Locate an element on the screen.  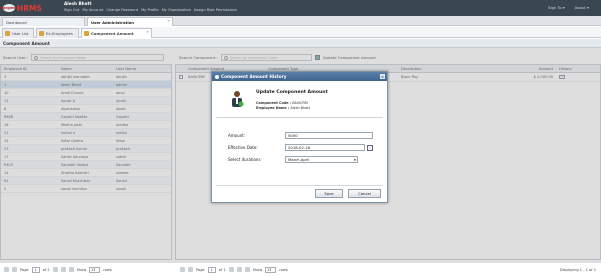
display-count: Displaying 1 - 1 of 1 is located at coordinates (578, 269).